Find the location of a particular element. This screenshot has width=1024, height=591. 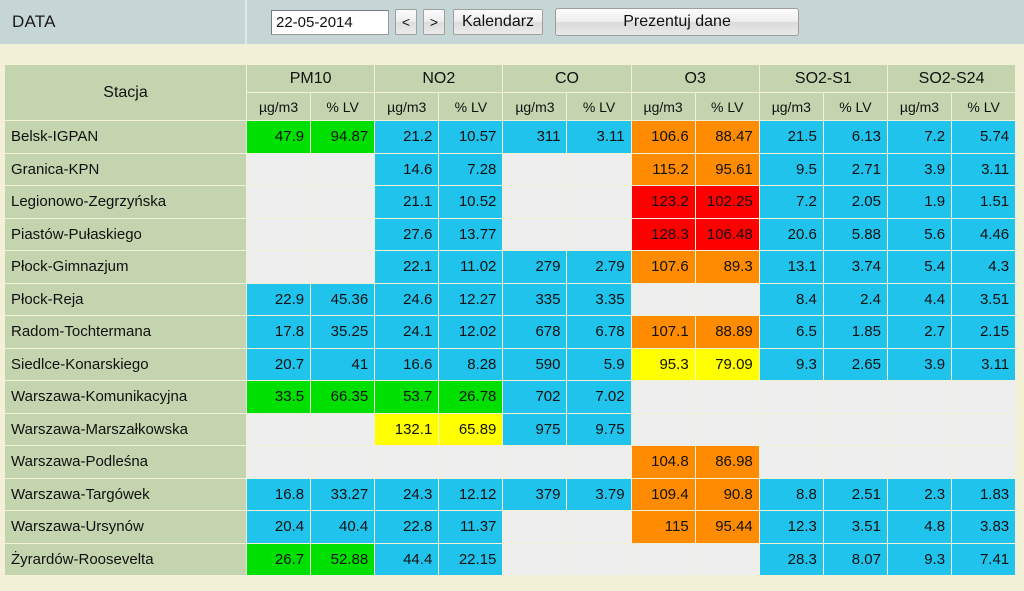

value-cell: 8.8 is located at coordinates (791, 494).